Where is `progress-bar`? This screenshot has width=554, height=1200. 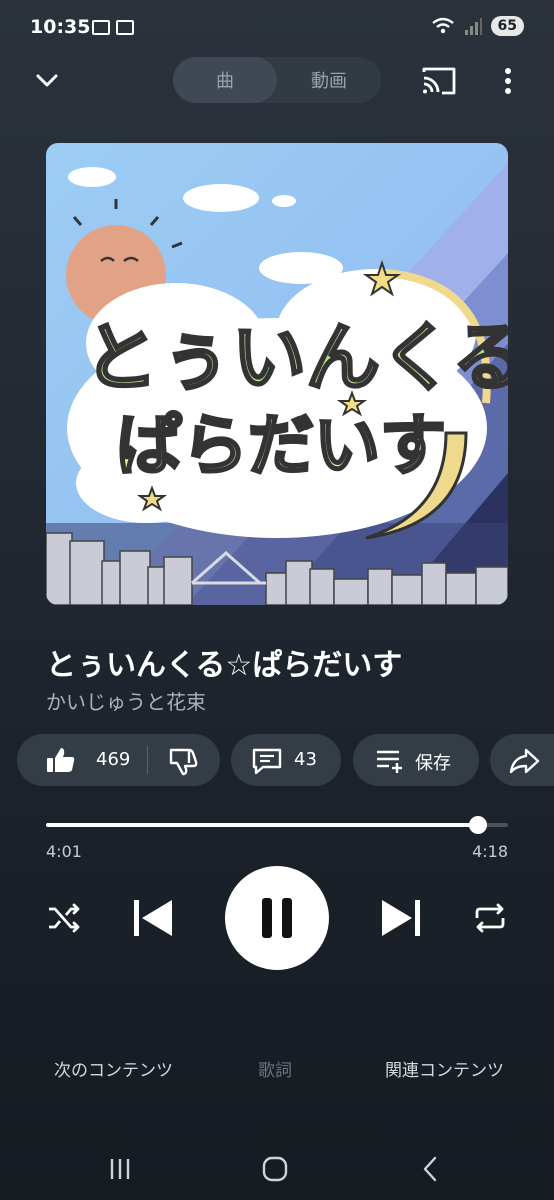 progress-bar is located at coordinates (277, 825).